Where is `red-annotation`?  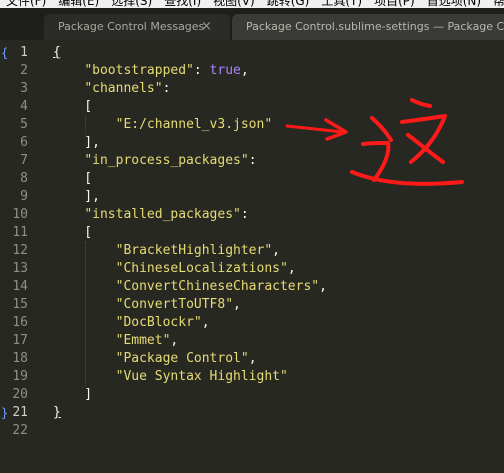
red-annotation is located at coordinates (374, 142).